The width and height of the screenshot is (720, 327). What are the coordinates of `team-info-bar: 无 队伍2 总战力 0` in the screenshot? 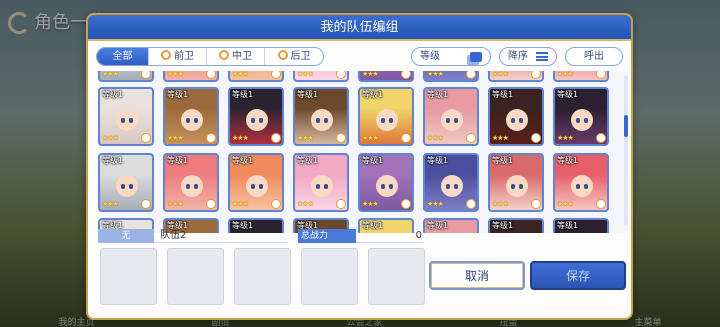 It's located at (363, 236).